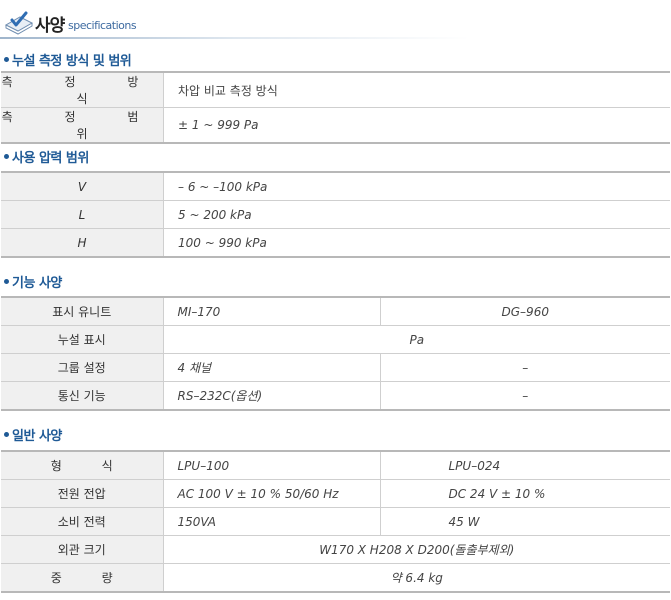  I want to click on table-row: H 100 ~ 990 kPa, so click(335, 242).